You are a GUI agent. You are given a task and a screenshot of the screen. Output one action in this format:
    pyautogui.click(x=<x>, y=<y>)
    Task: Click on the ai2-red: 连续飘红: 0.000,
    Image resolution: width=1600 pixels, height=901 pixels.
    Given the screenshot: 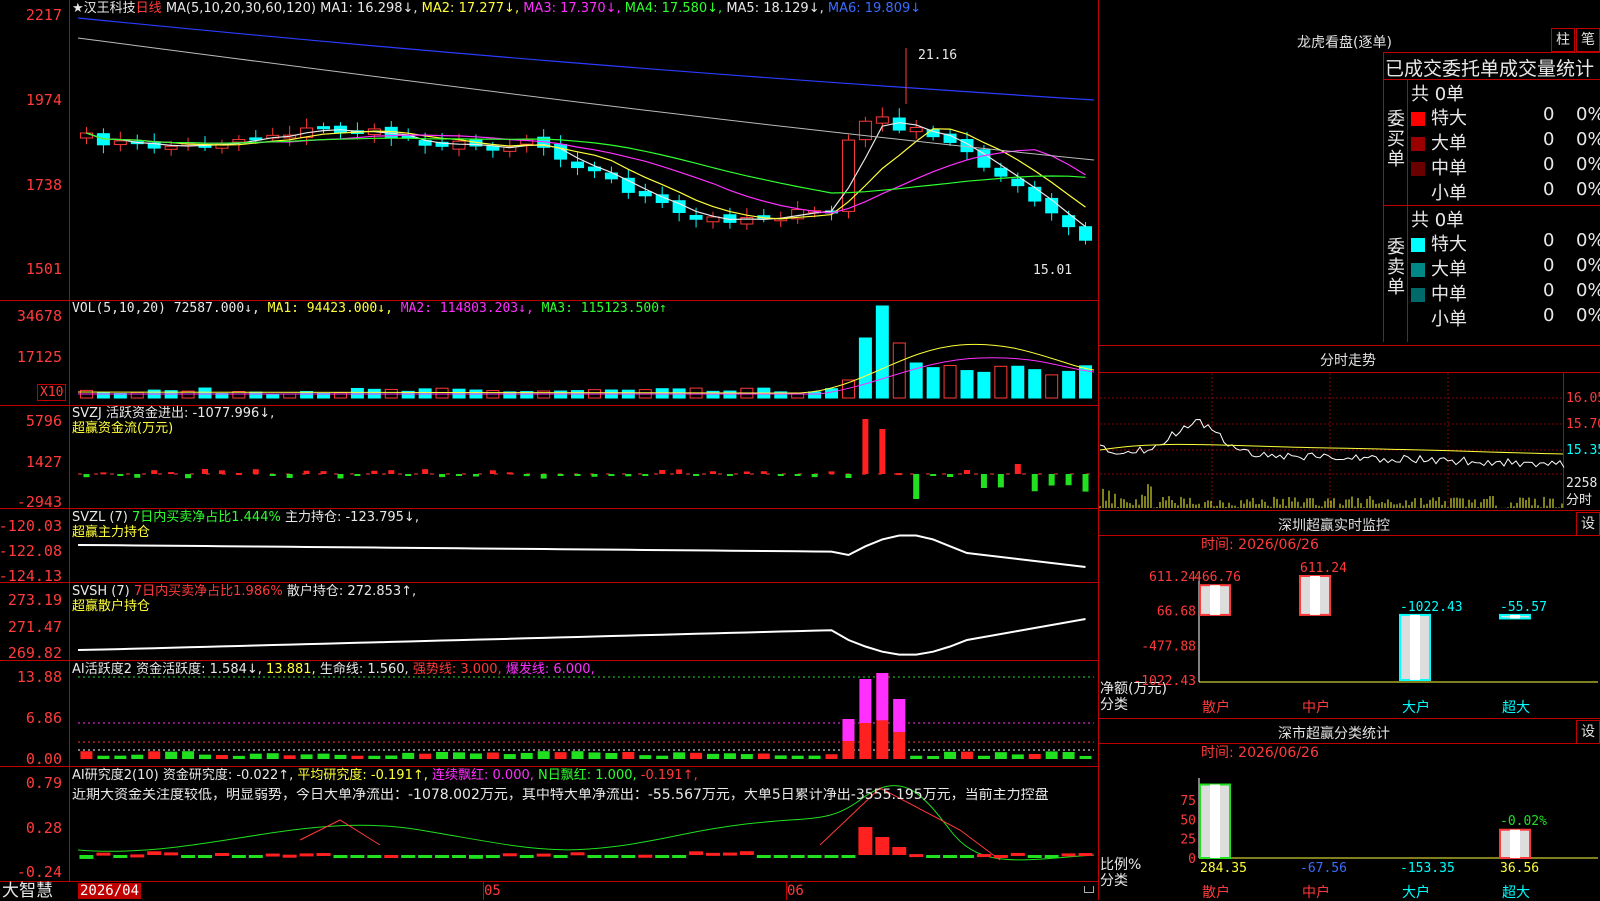 What is the action you would take?
    pyautogui.click(x=483, y=775)
    